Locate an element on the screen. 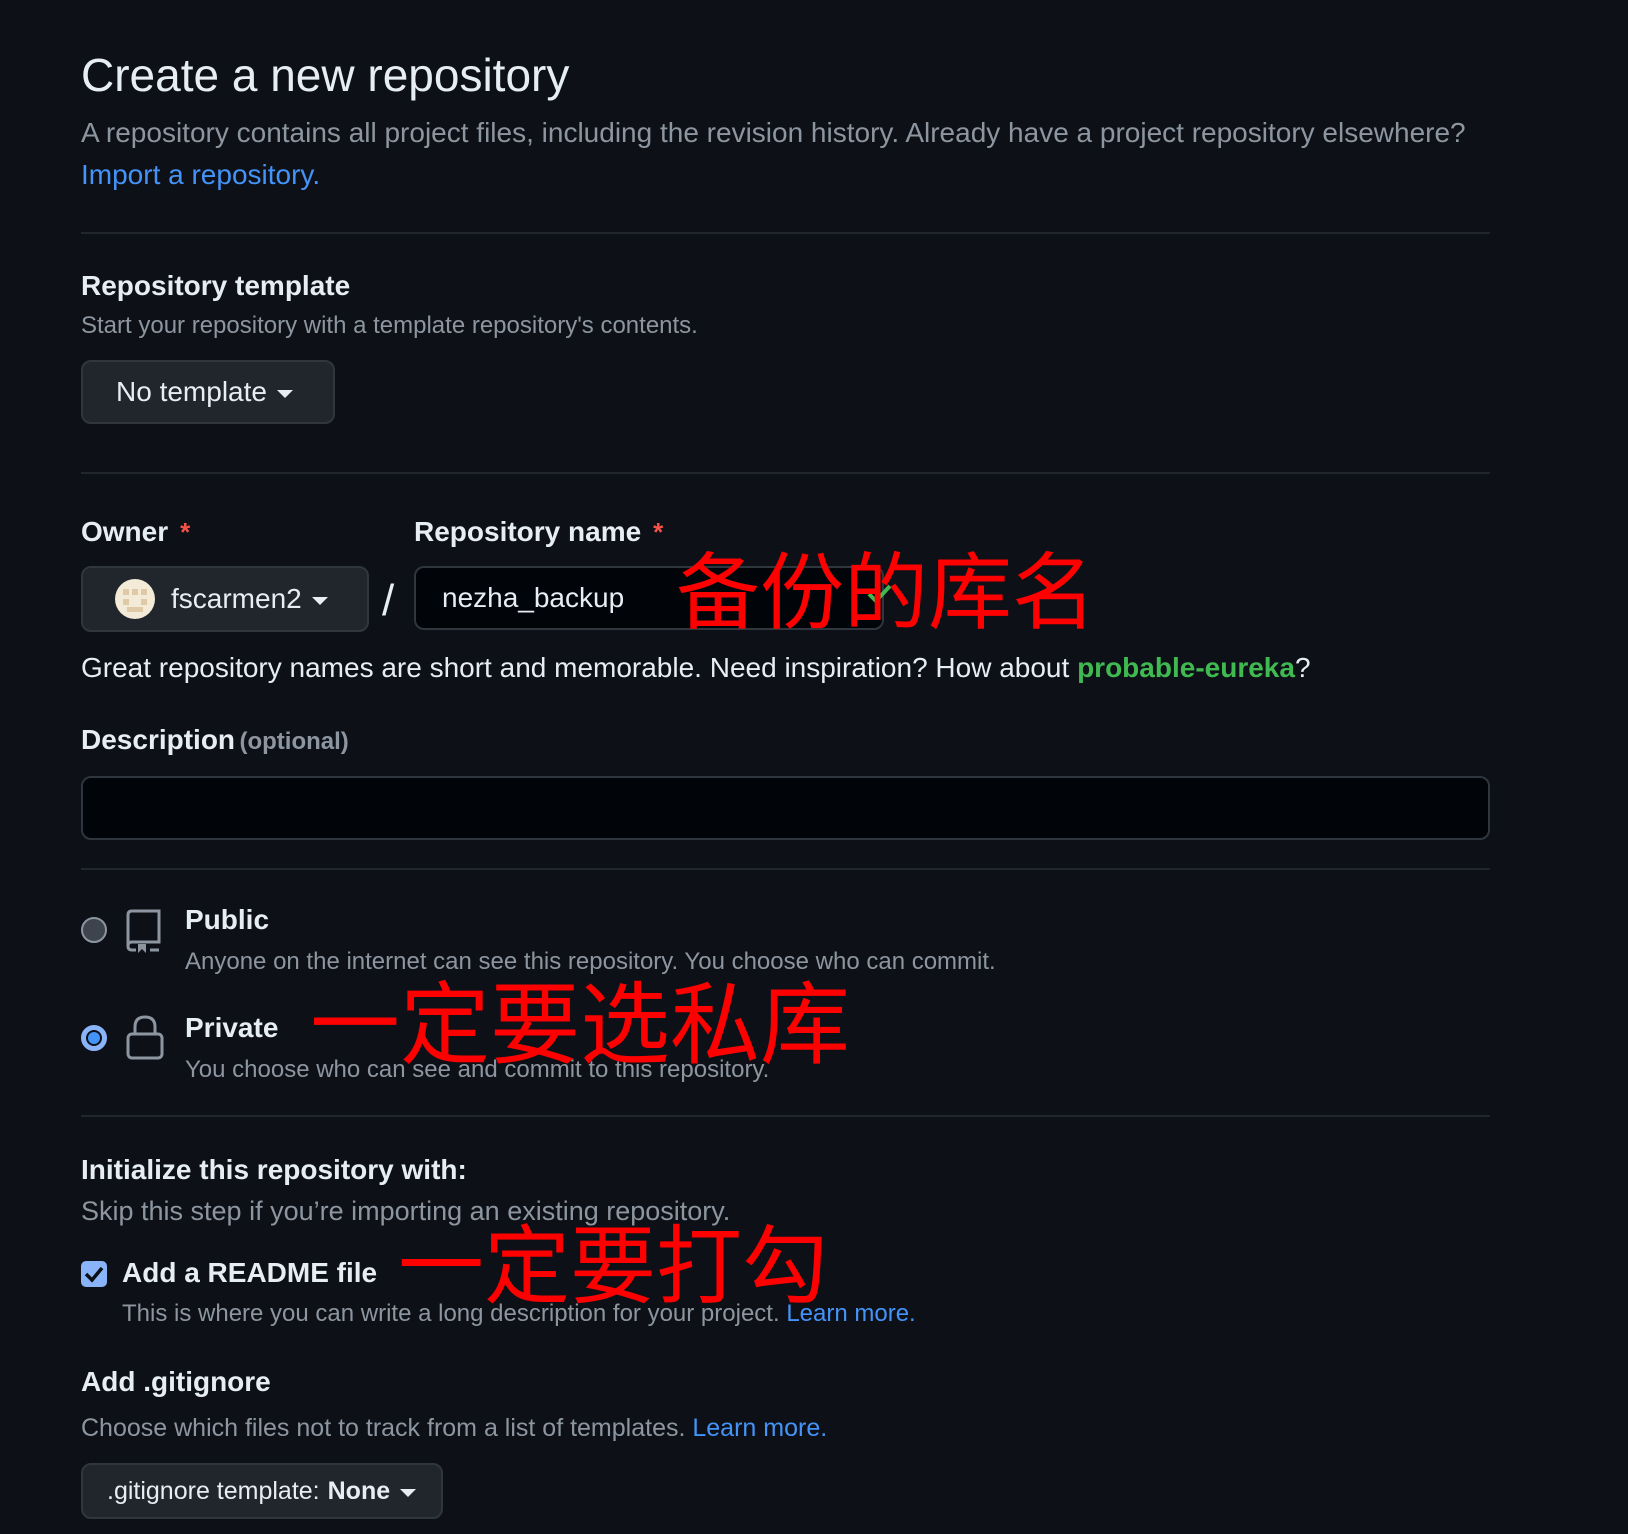  public-title: Public is located at coordinates (227, 920).